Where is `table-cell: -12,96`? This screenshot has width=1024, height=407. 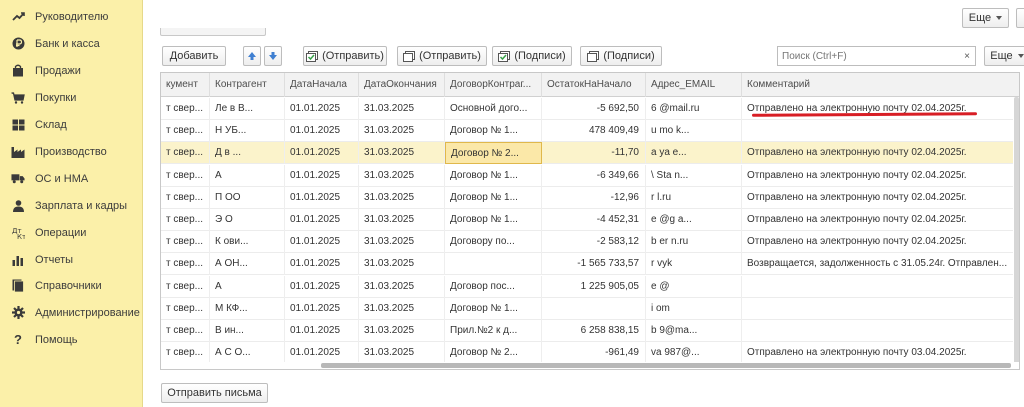
table-cell: -12,96 is located at coordinates (594, 197).